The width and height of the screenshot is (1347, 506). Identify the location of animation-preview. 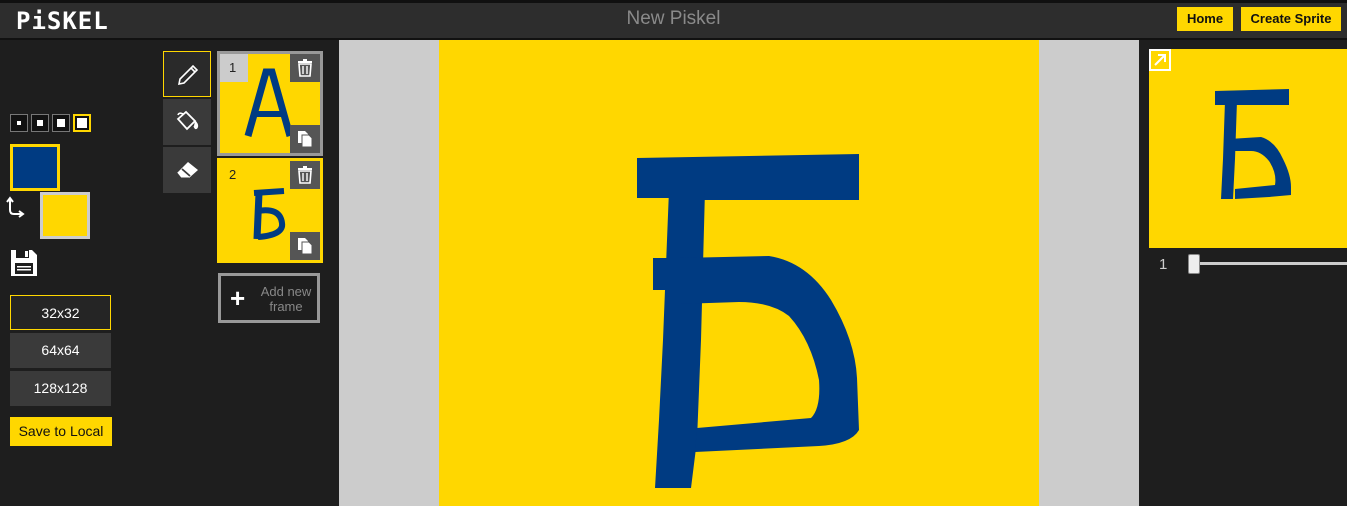
(1248, 148).